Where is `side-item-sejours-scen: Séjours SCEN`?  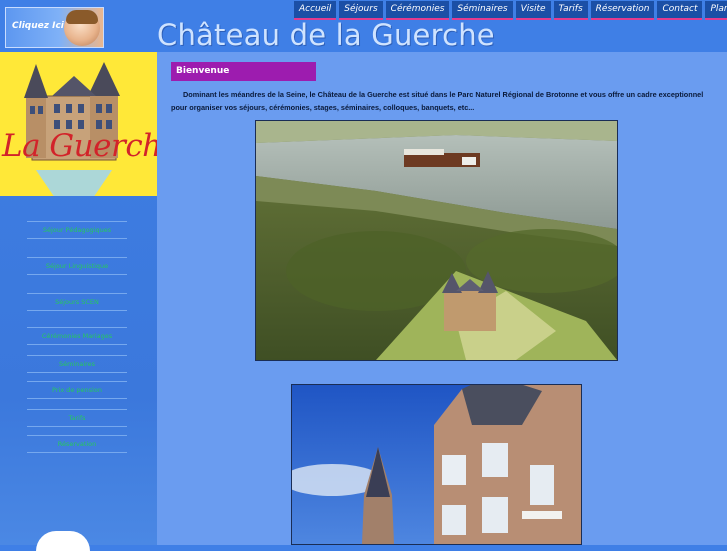 side-item-sejours-scen: Séjours SCEN is located at coordinates (77, 302).